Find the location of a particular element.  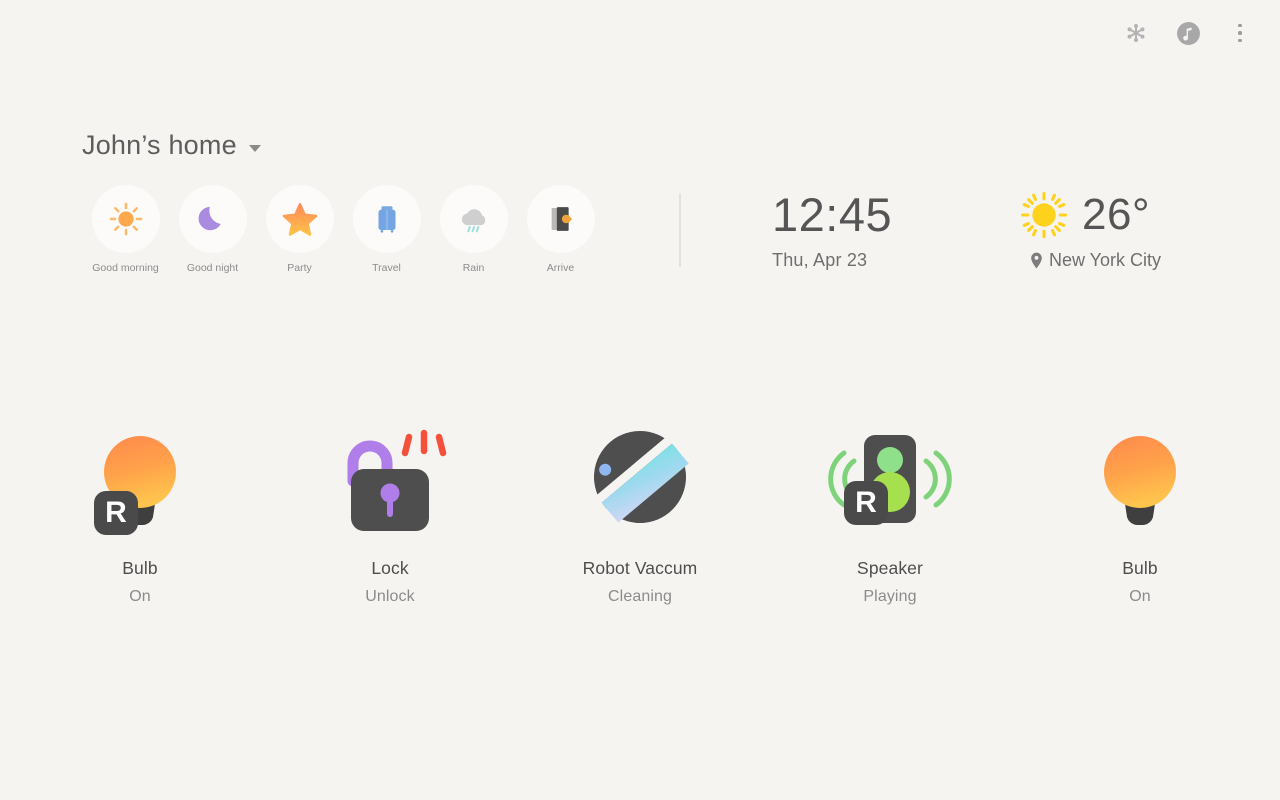

weather-widget: 26° New York City is located at coordinates (1089, 229).